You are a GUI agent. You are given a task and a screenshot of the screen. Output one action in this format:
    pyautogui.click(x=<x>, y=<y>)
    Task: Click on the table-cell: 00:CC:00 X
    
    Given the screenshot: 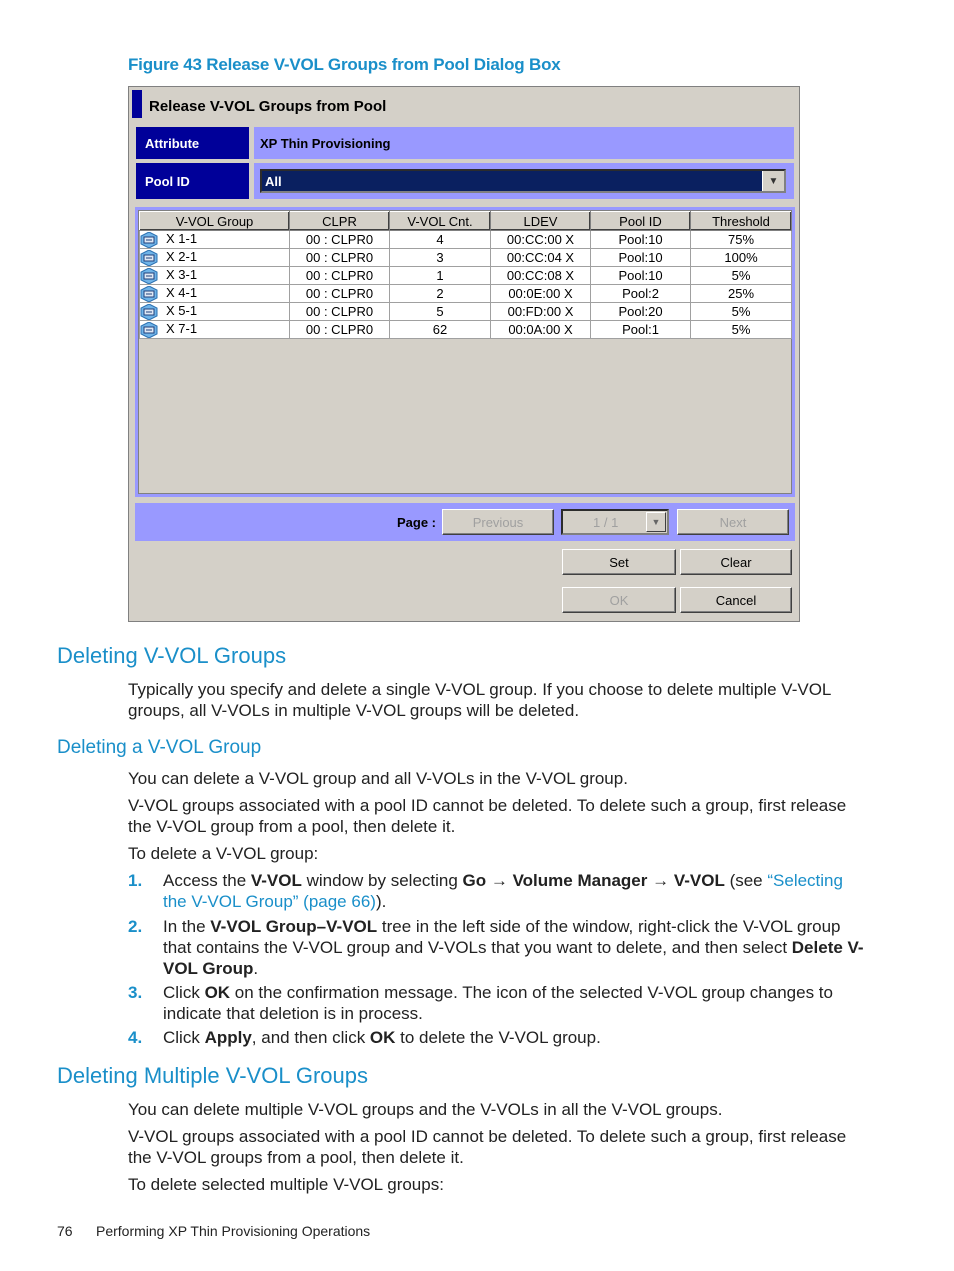 What is the action you would take?
    pyautogui.click(x=540, y=239)
    